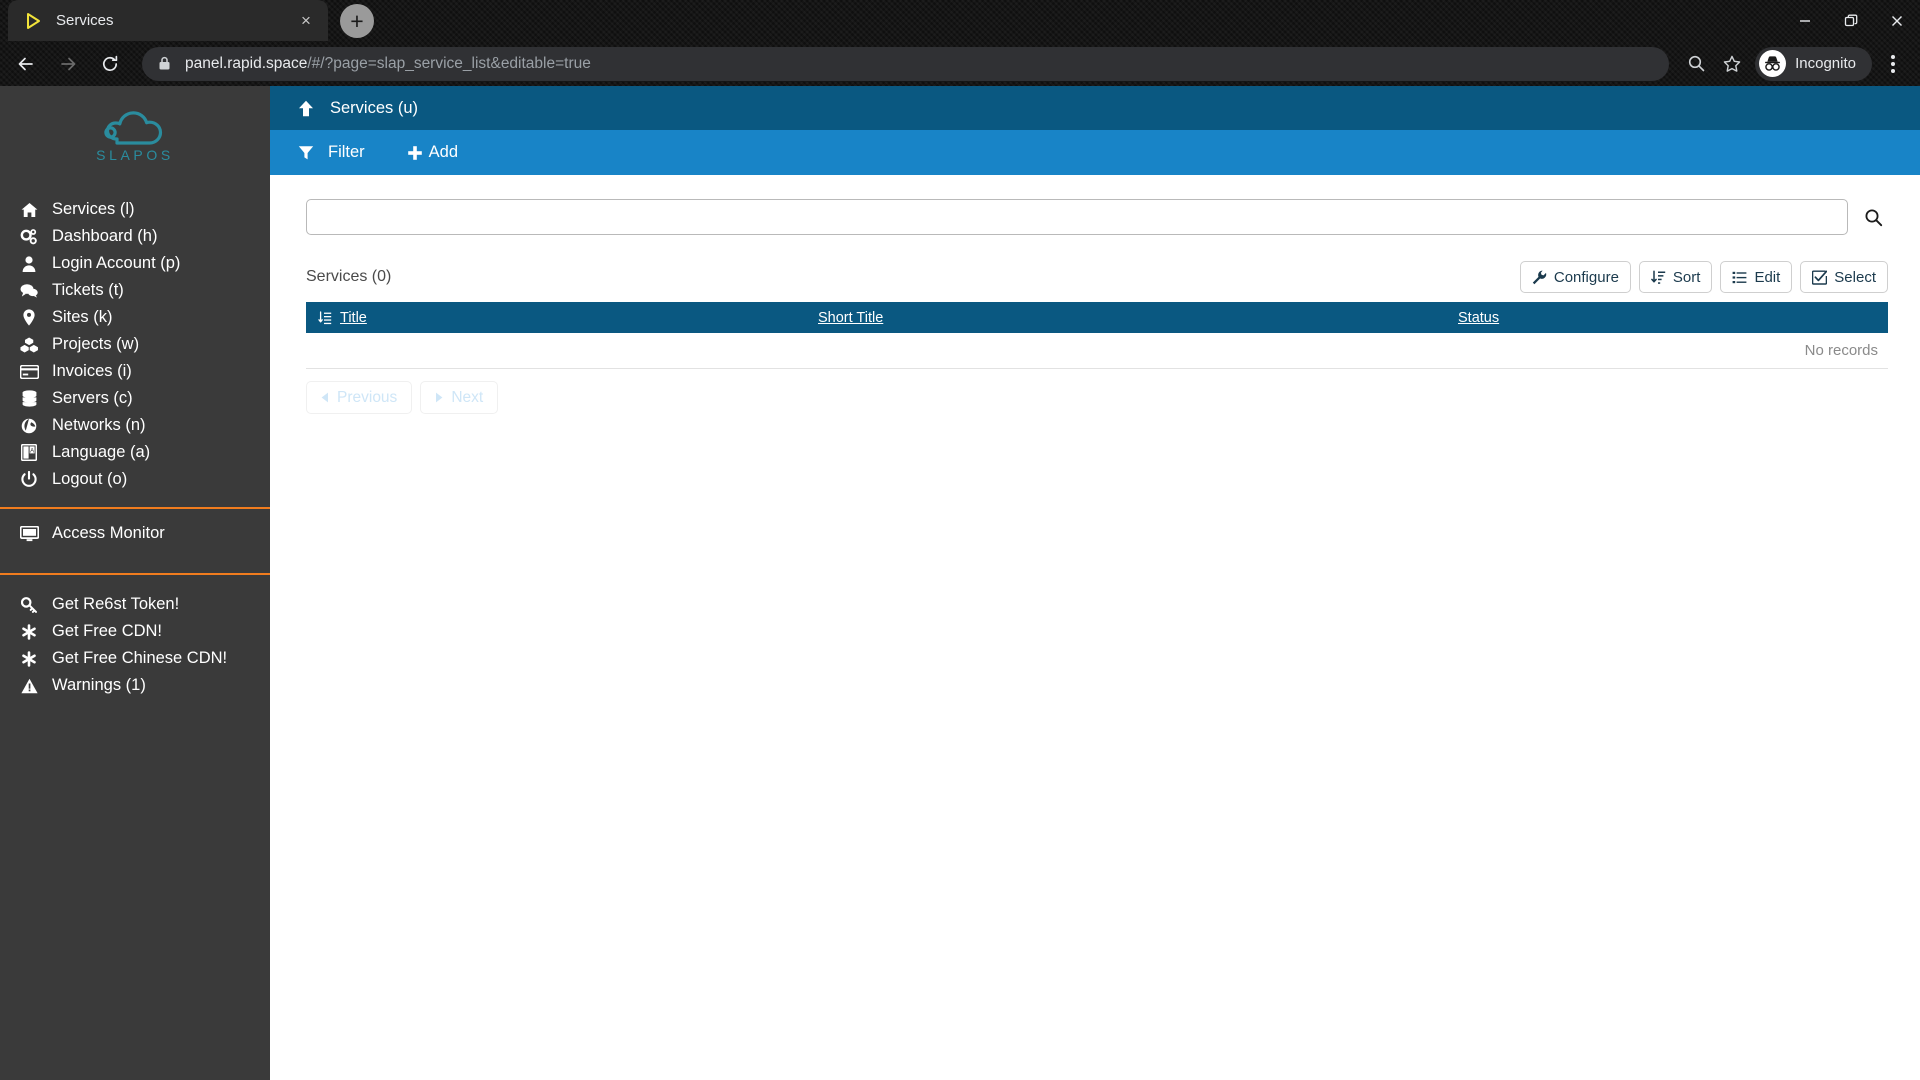 Image resolution: width=1920 pixels, height=1080 pixels. I want to click on sort-button: Sort, so click(1675, 277).